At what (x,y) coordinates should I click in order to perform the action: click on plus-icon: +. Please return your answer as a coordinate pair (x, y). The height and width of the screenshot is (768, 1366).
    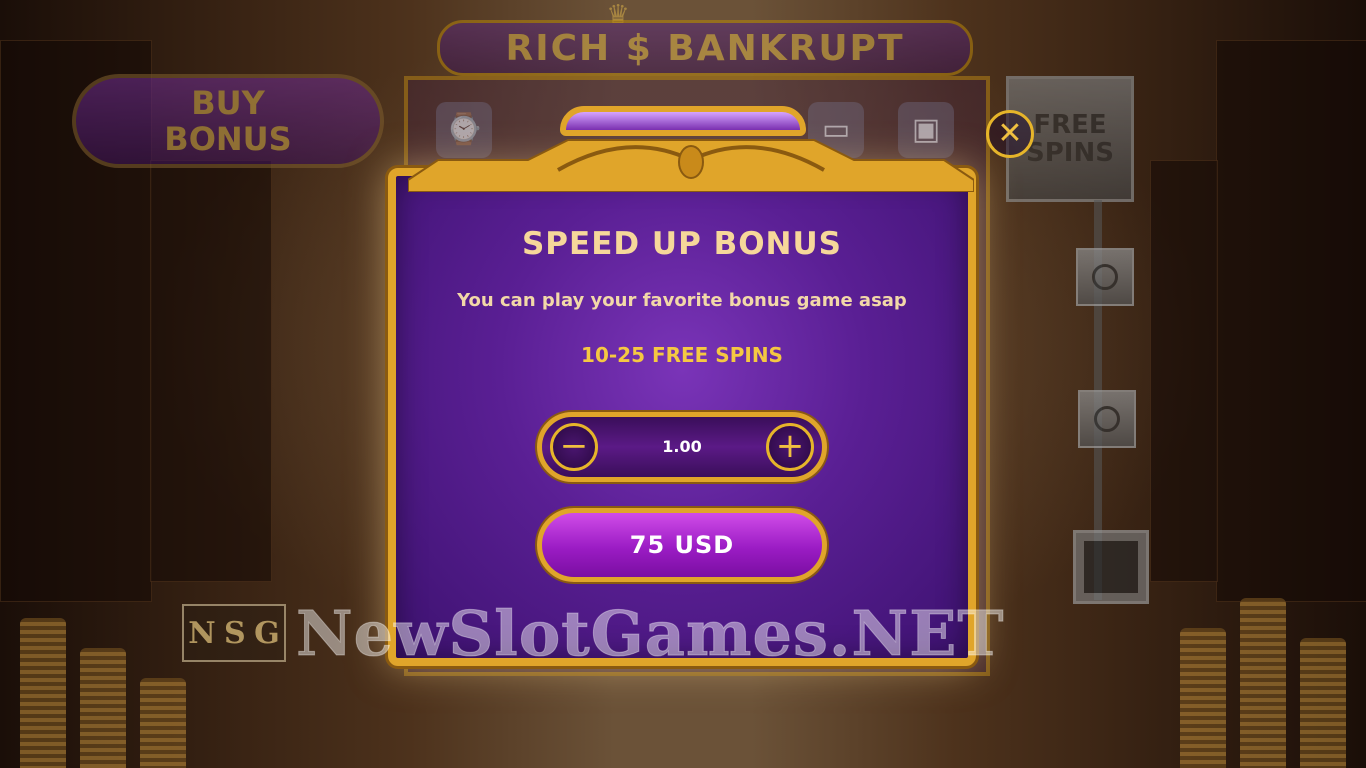
    Looking at the image, I should click on (790, 446).